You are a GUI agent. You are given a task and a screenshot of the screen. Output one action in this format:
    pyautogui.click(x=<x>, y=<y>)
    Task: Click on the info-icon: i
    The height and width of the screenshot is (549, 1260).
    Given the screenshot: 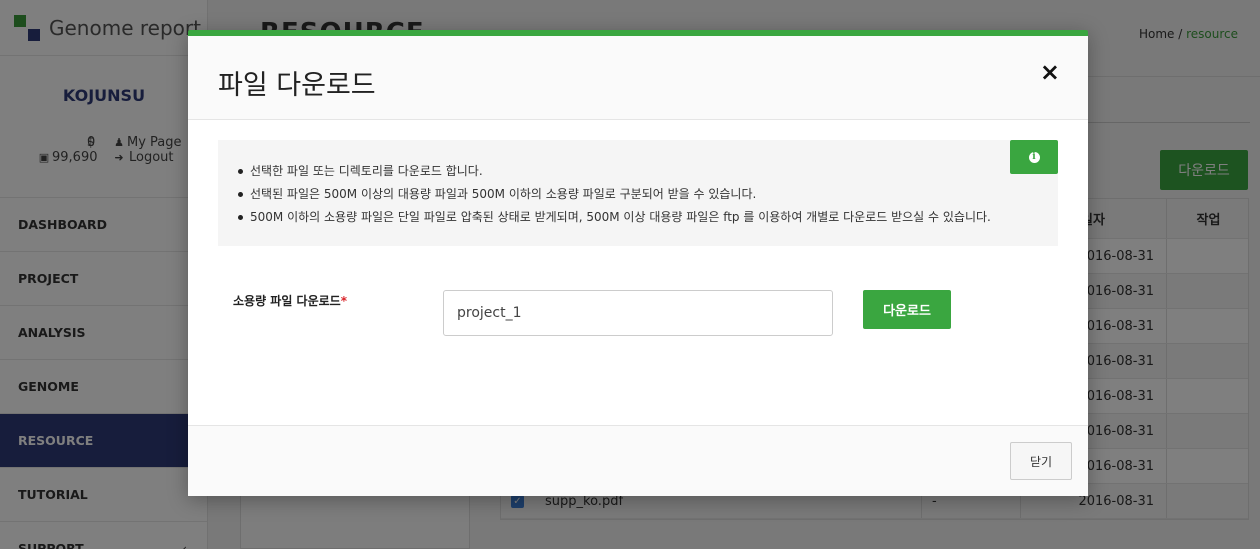 What is the action you would take?
    pyautogui.click(x=1034, y=157)
    